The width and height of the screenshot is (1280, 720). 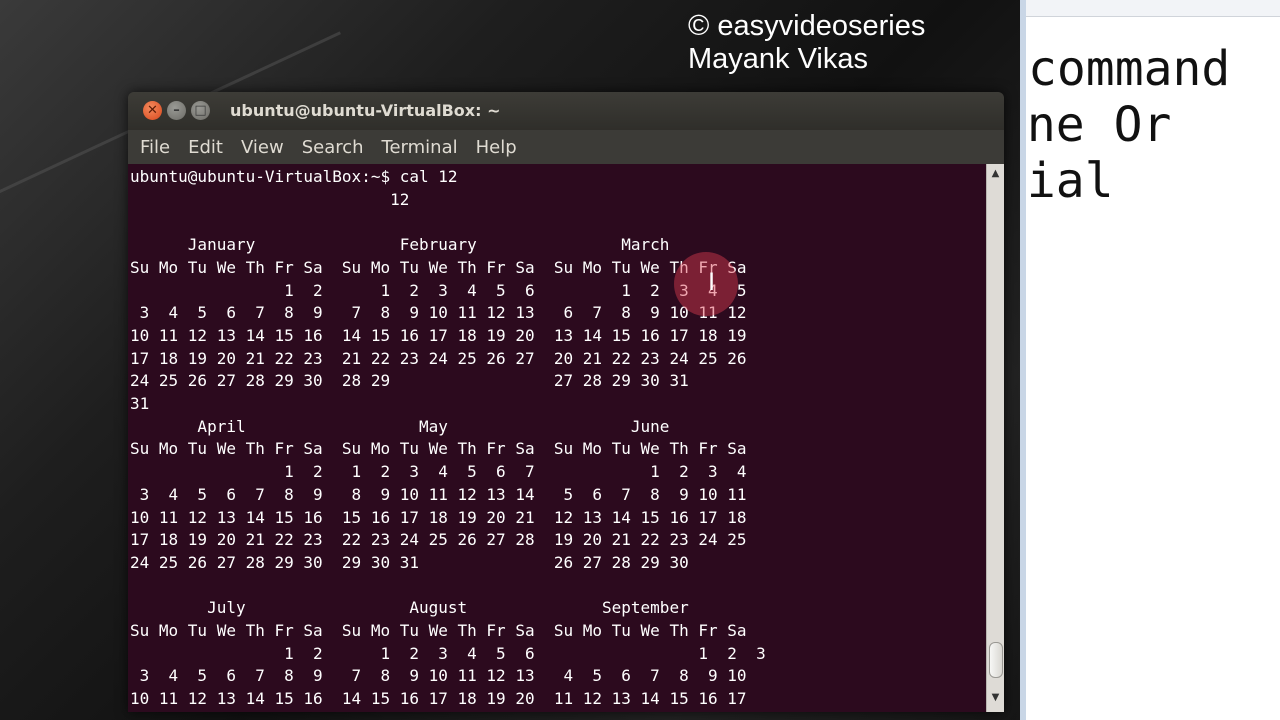 What do you see at coordinates (205, 147) in the screenshot?
I see `menu-edit: Edit` at bounding box center [205, 147].